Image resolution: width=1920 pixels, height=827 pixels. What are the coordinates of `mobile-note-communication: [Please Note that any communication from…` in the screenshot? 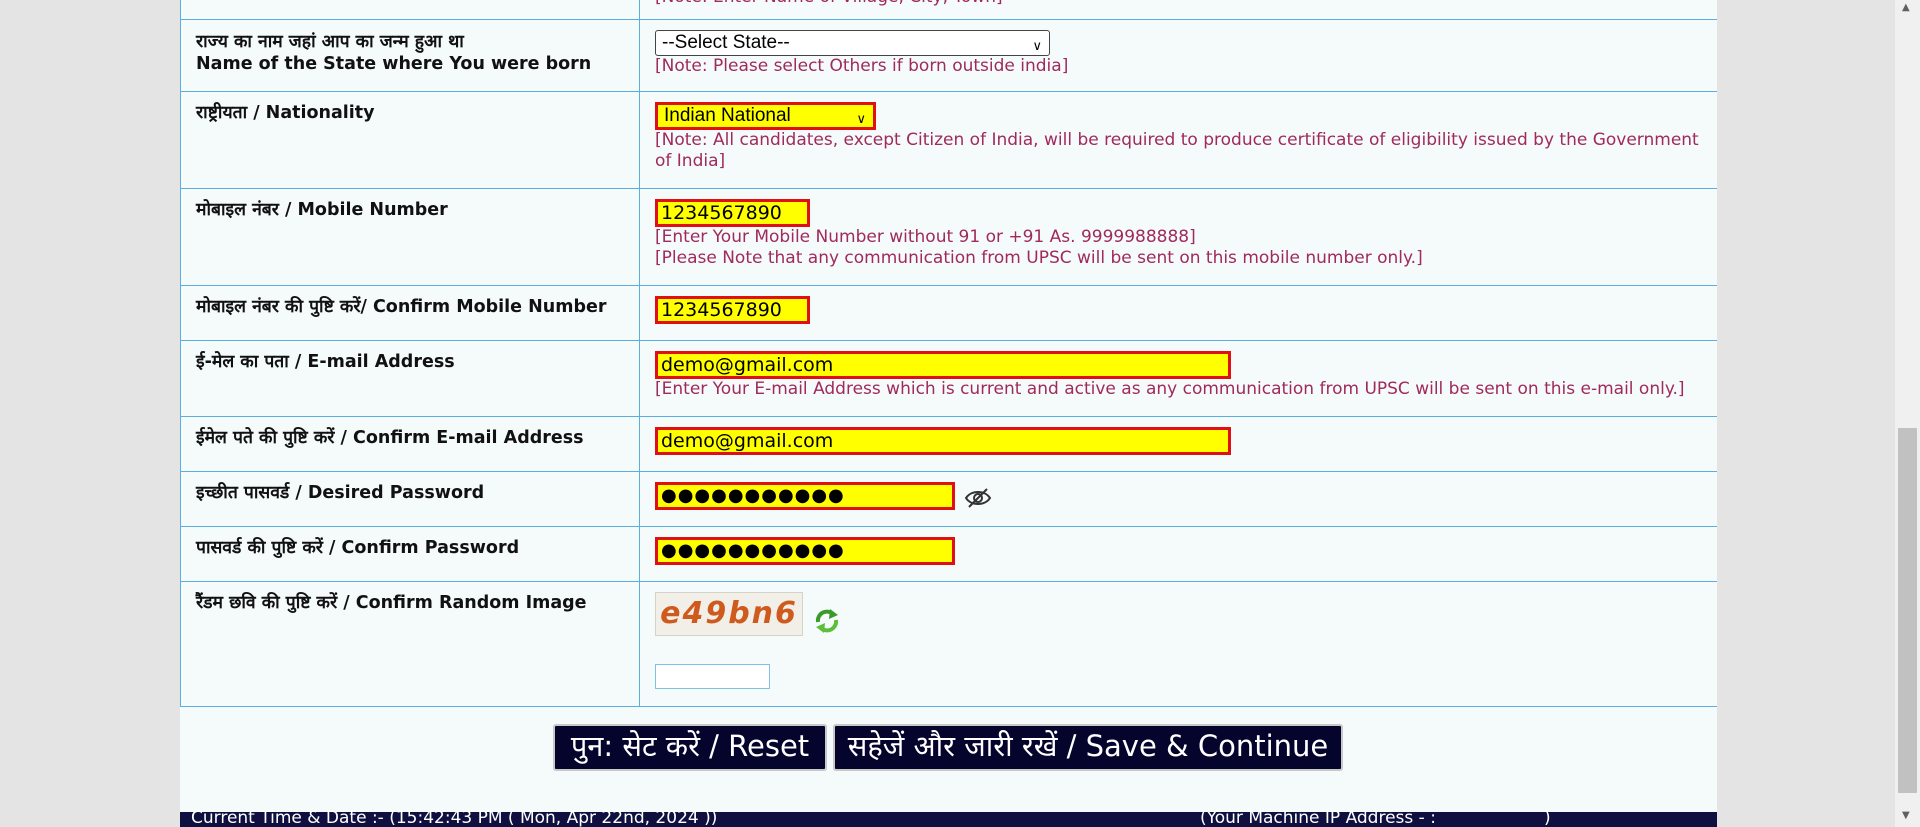 It's located at (1039, 258).